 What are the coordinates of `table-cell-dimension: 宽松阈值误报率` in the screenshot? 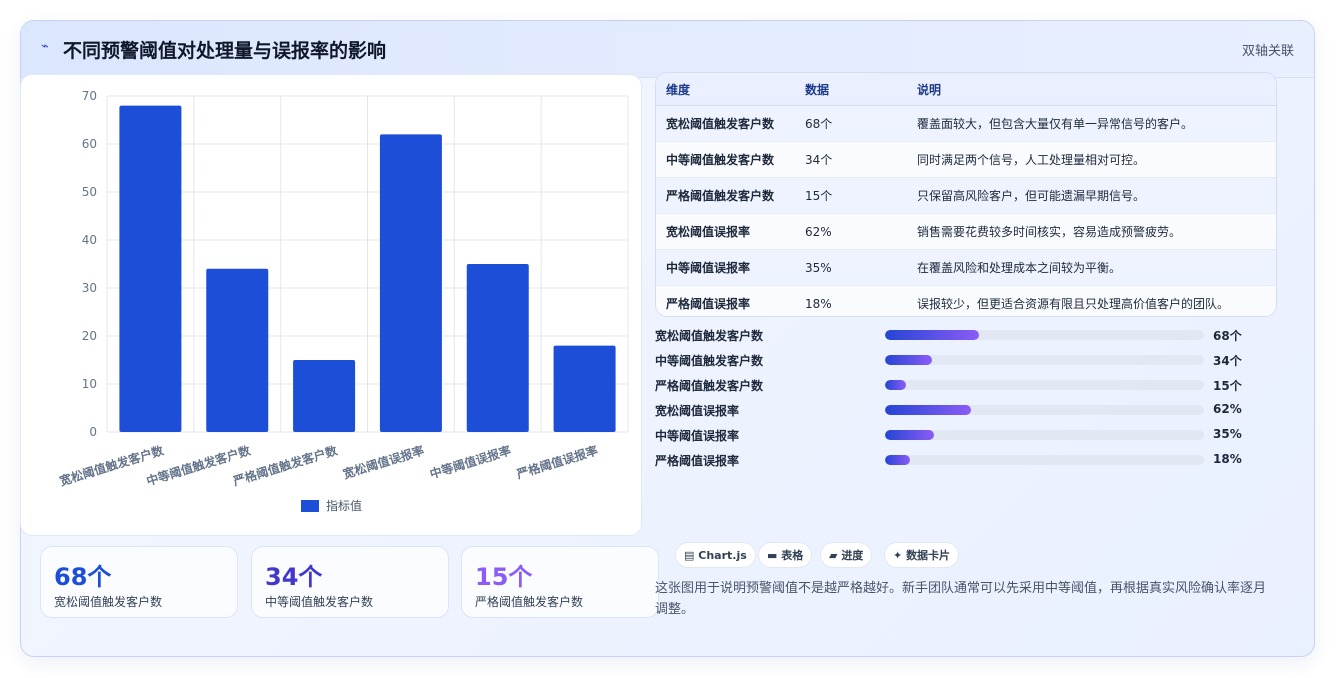 It's located at (730, 231).